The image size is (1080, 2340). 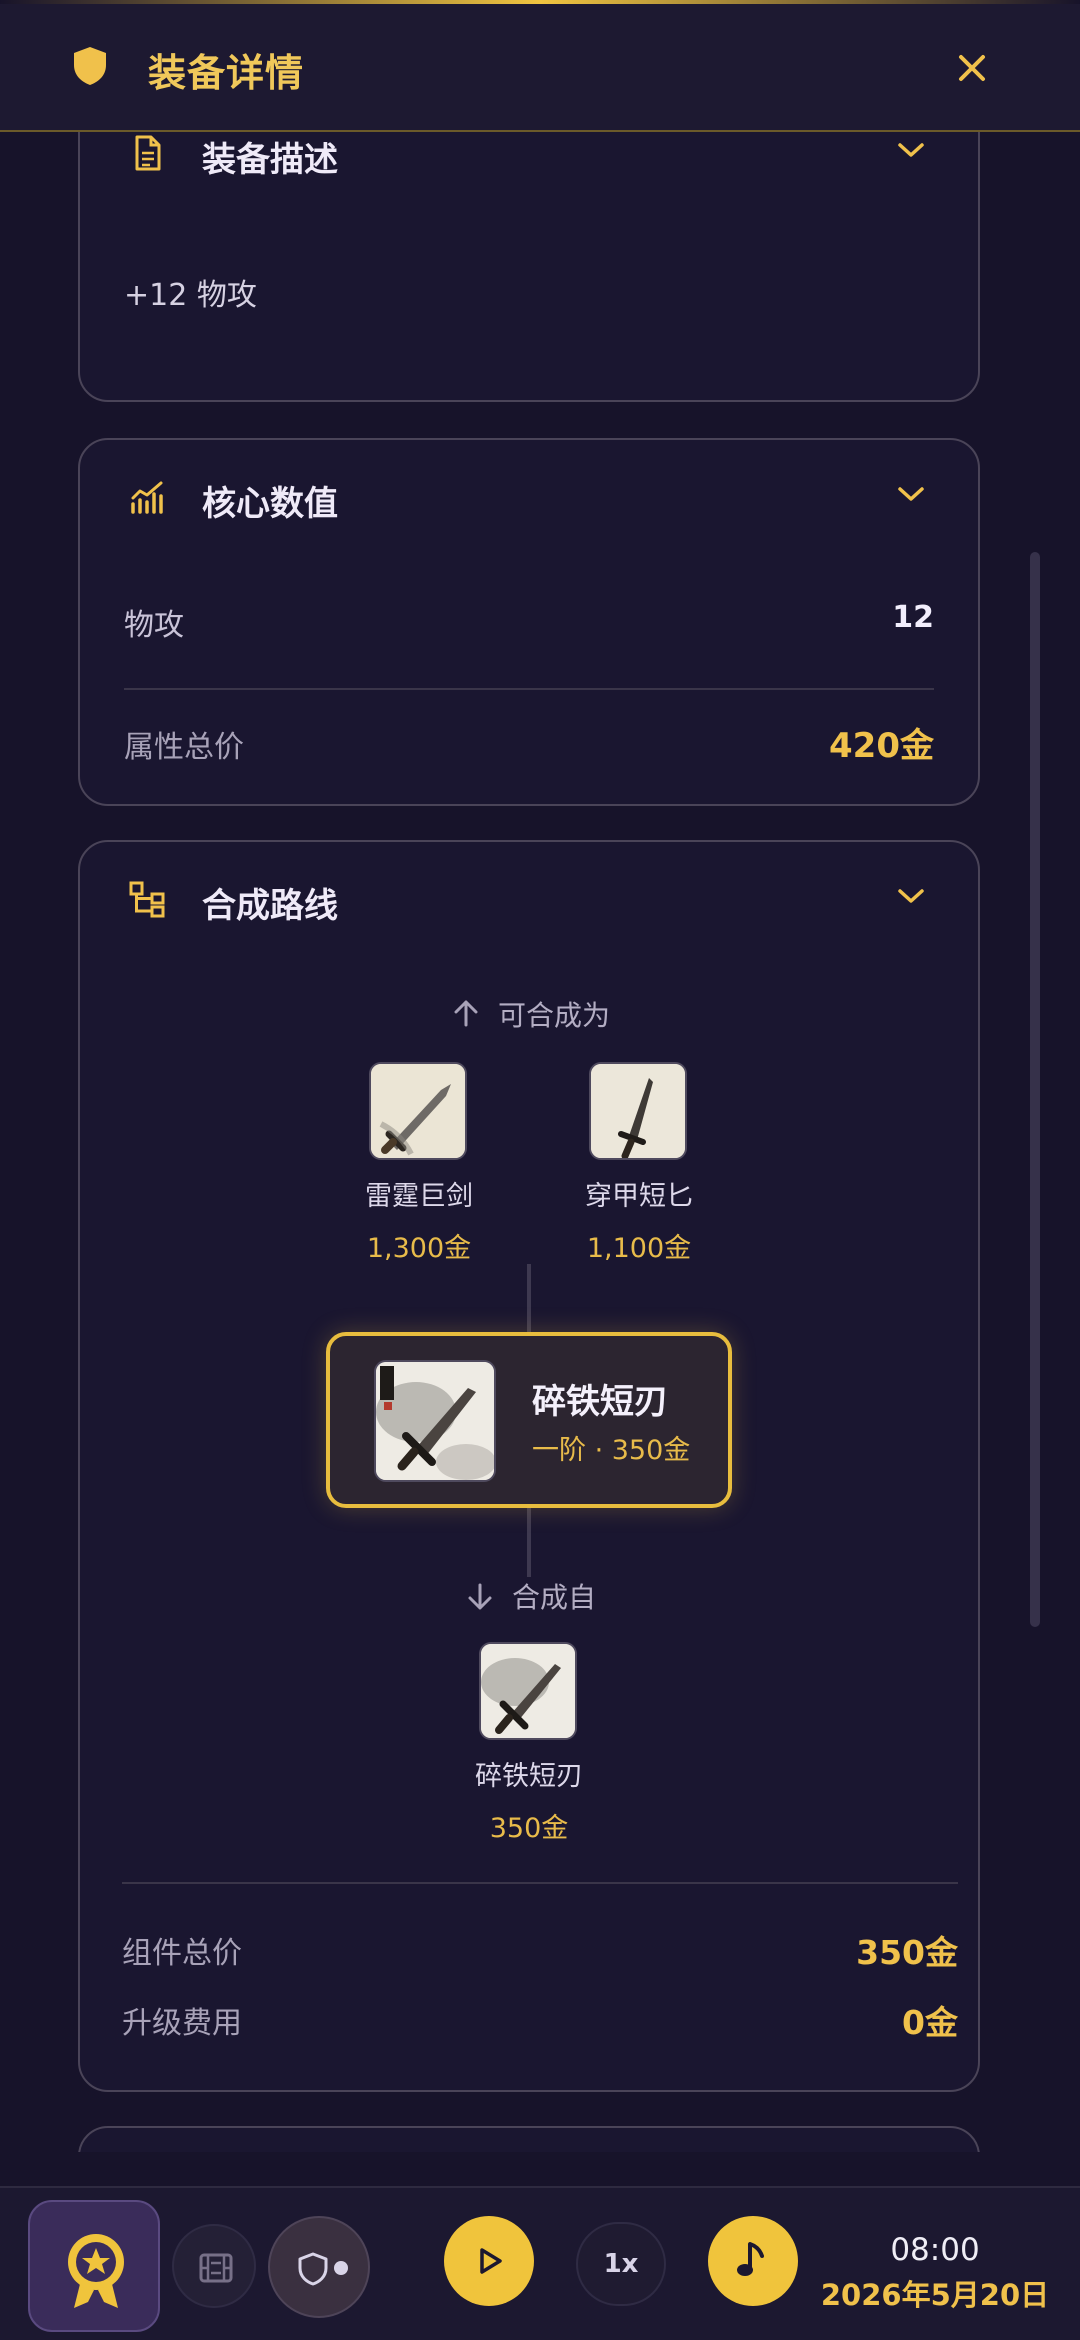 What do you see at coordinates (270, 906) in the screenshot?
I see `synthesis-route-title: 合成路线` at bounding box center [270, 906].